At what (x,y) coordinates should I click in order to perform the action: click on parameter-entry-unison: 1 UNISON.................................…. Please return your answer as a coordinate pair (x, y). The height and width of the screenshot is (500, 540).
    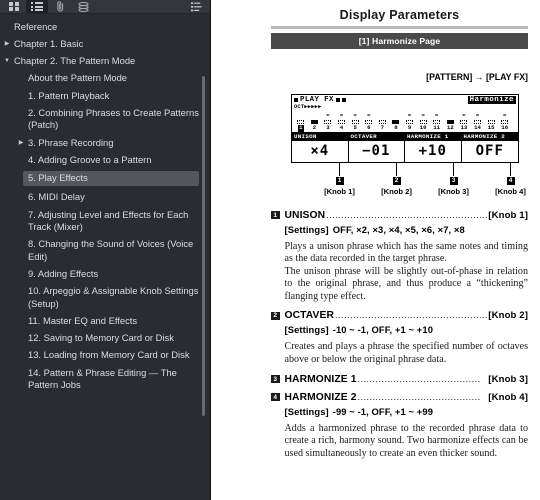
    Looking at the image, I should click on (399, 257).